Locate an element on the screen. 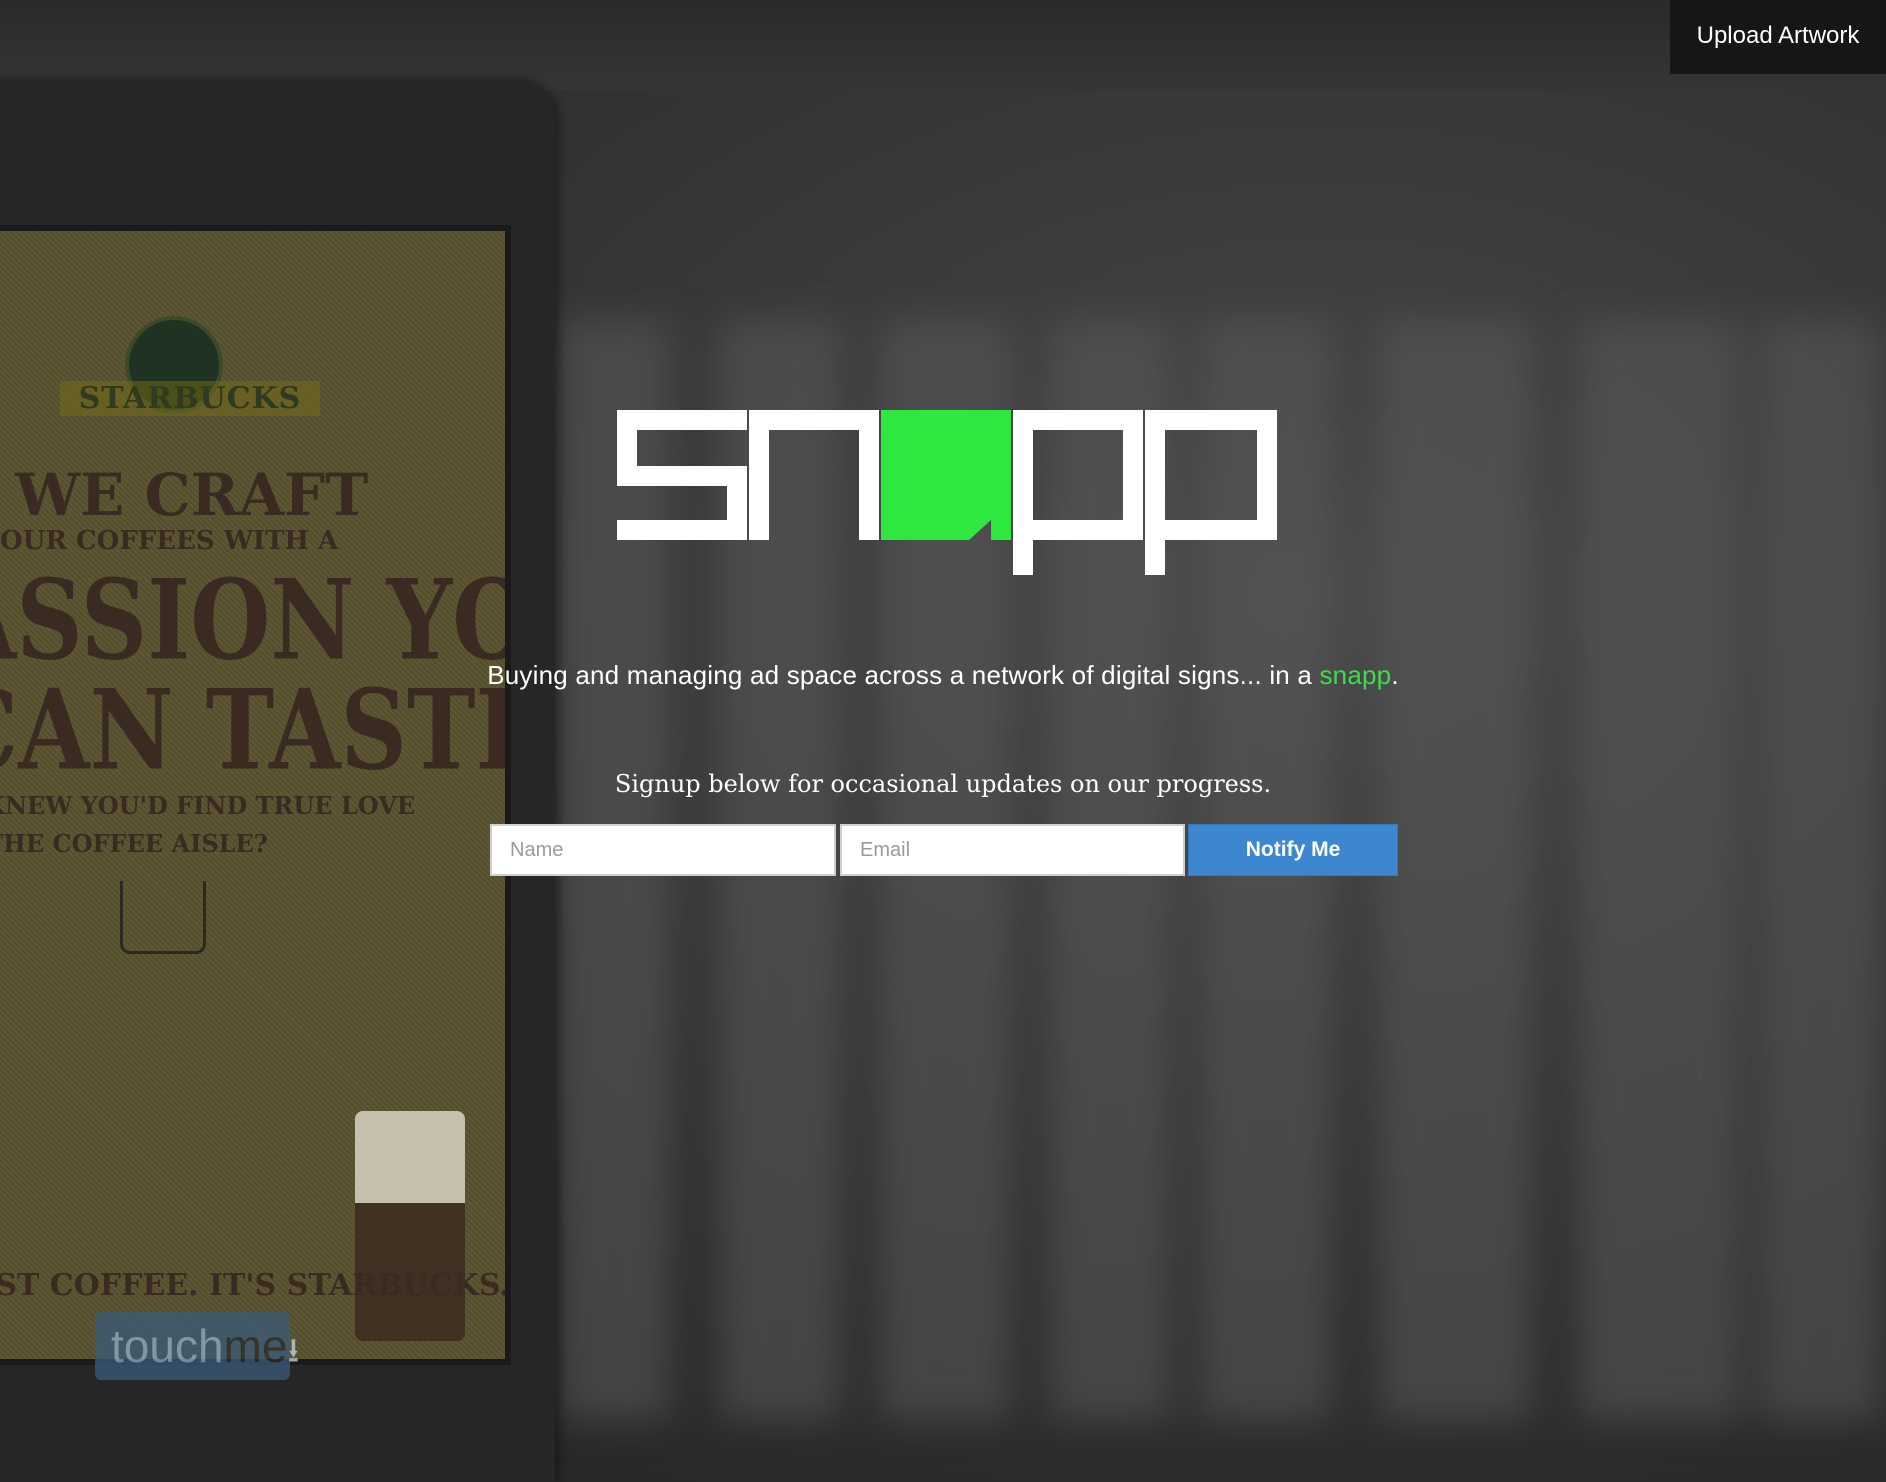  shopping-cart-icon is located at coordinates (163, 917).